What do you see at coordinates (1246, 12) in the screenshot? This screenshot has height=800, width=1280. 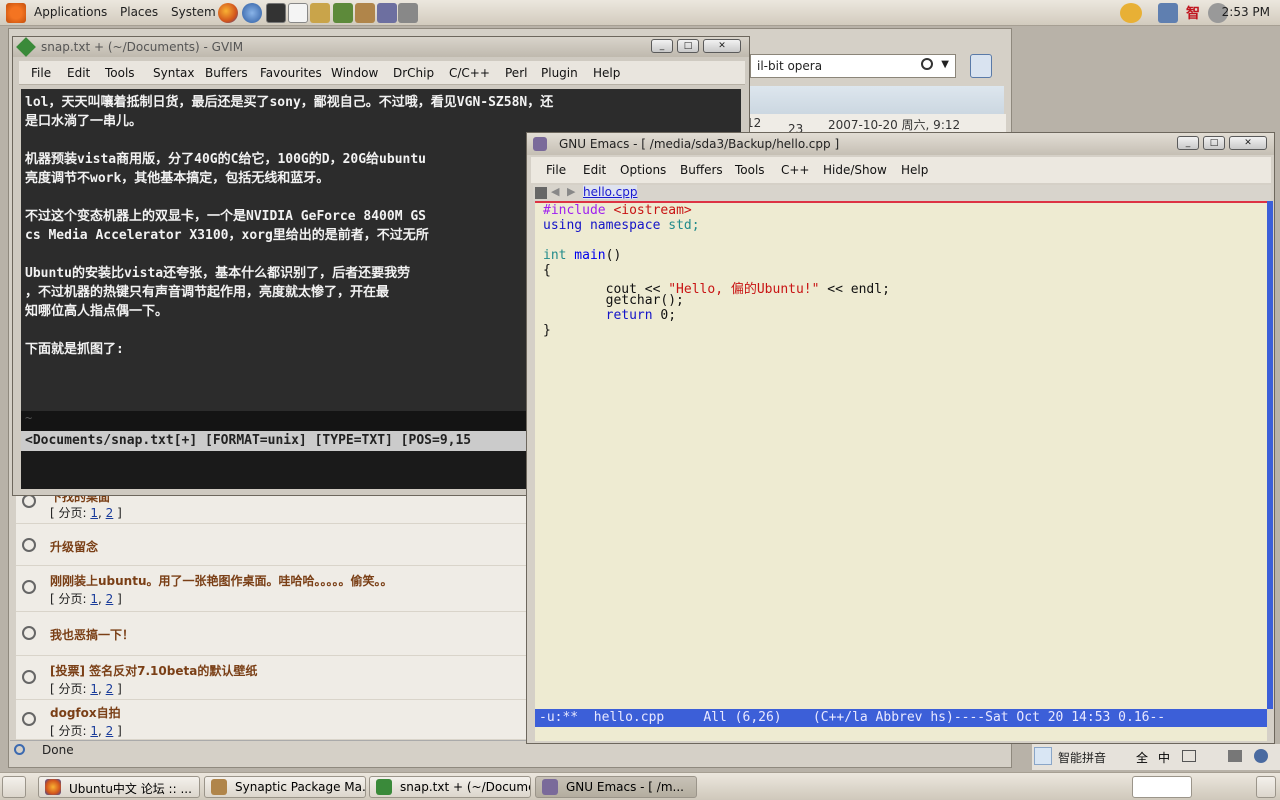 I see `clock: 2:53 PM` at bounding box center [1246, 12].